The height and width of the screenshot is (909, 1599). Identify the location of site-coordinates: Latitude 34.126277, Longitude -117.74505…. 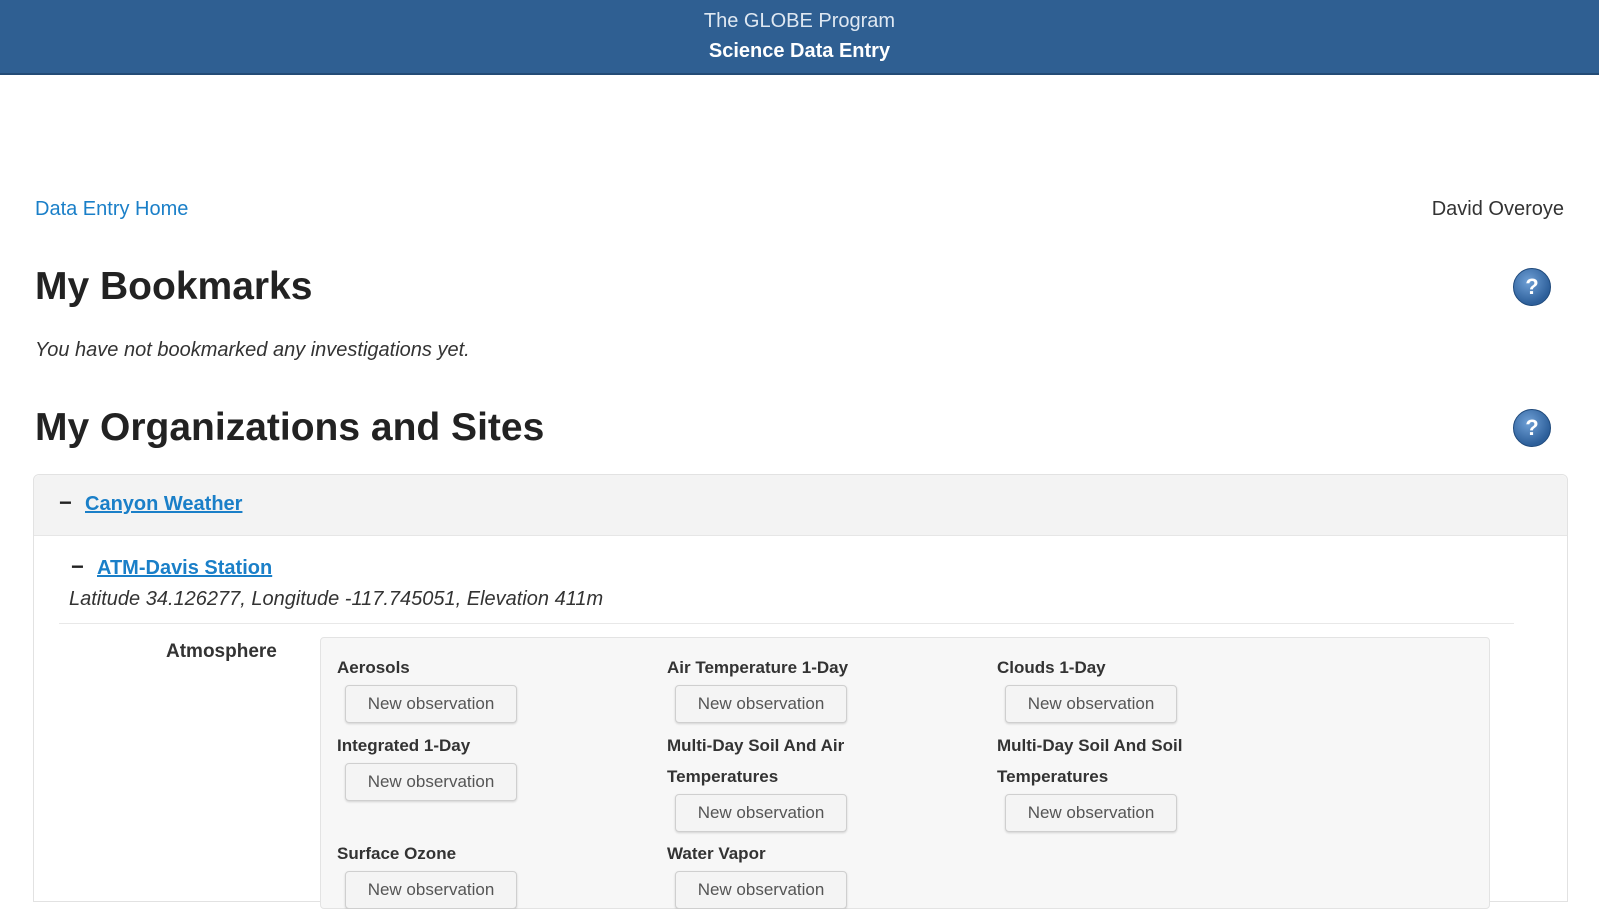
(336, 599).